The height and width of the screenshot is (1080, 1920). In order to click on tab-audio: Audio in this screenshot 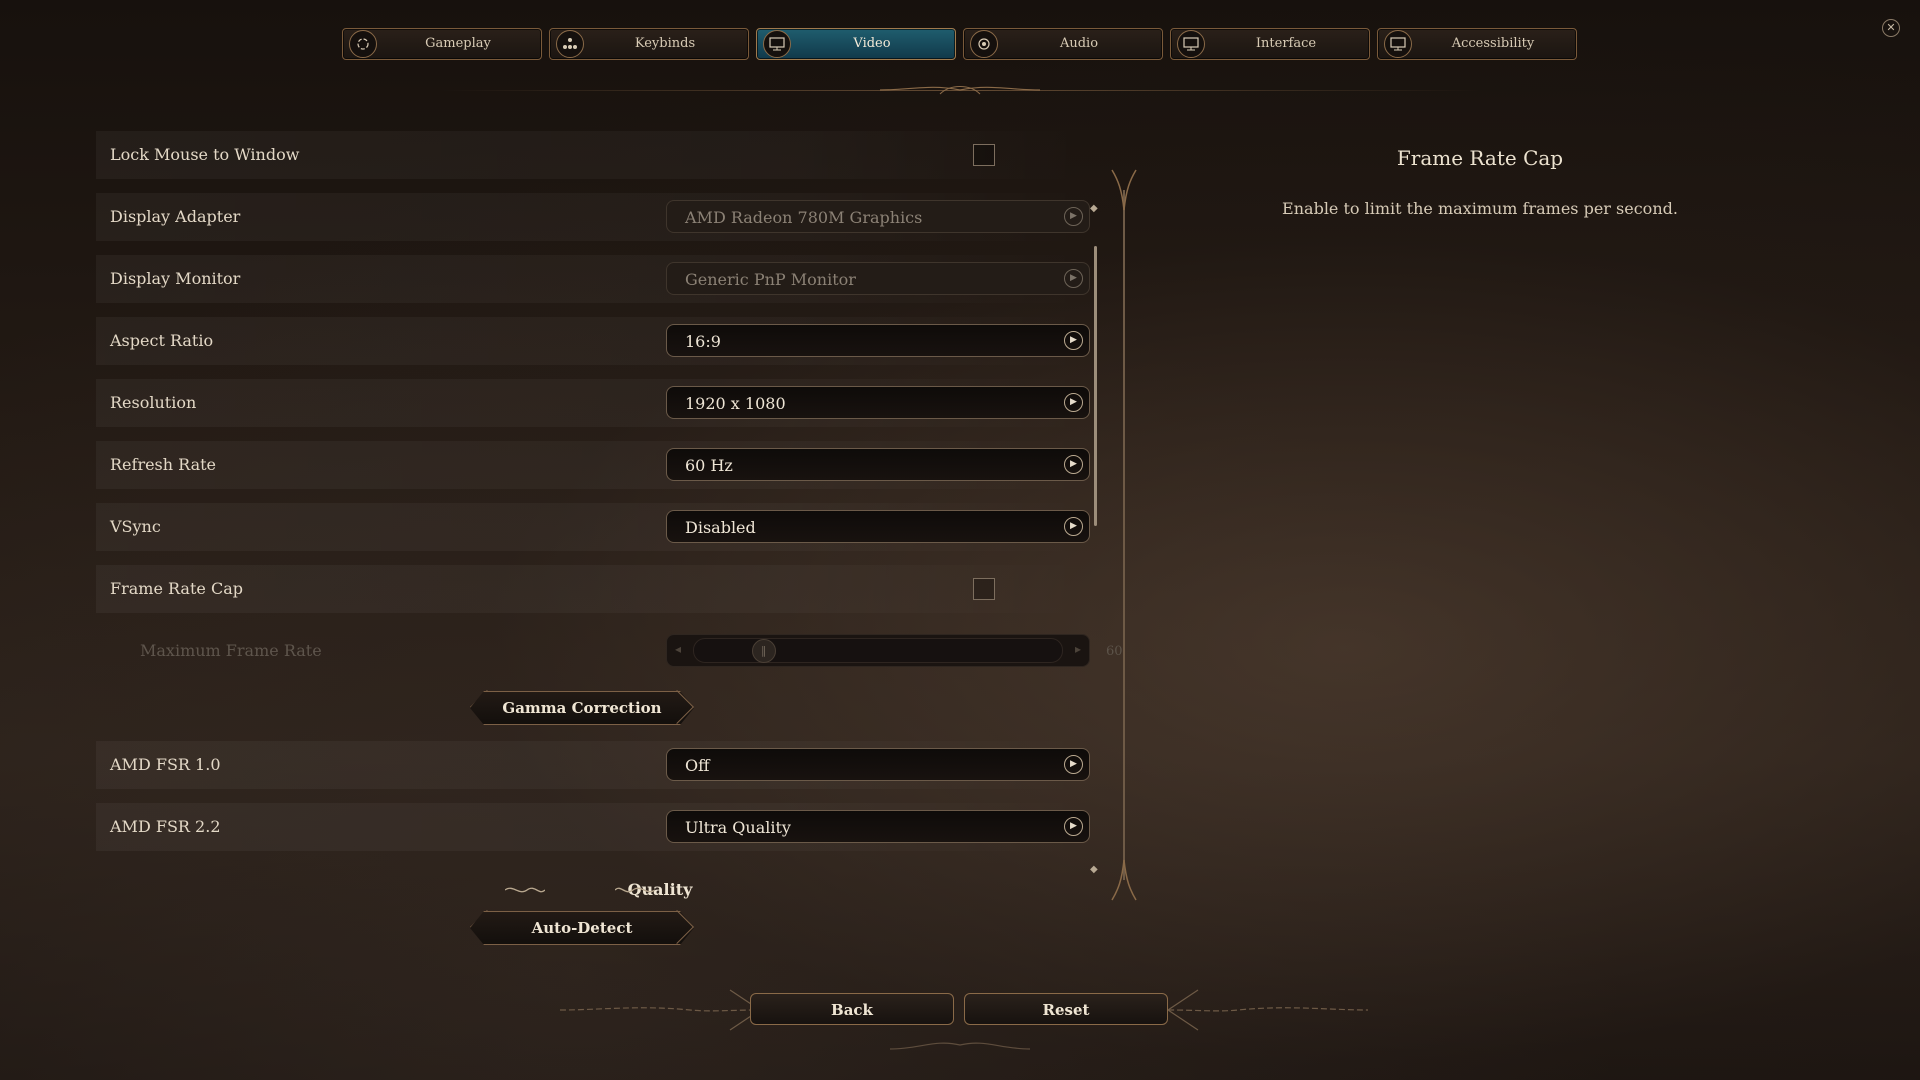, I will do `click(1063, 44)`.